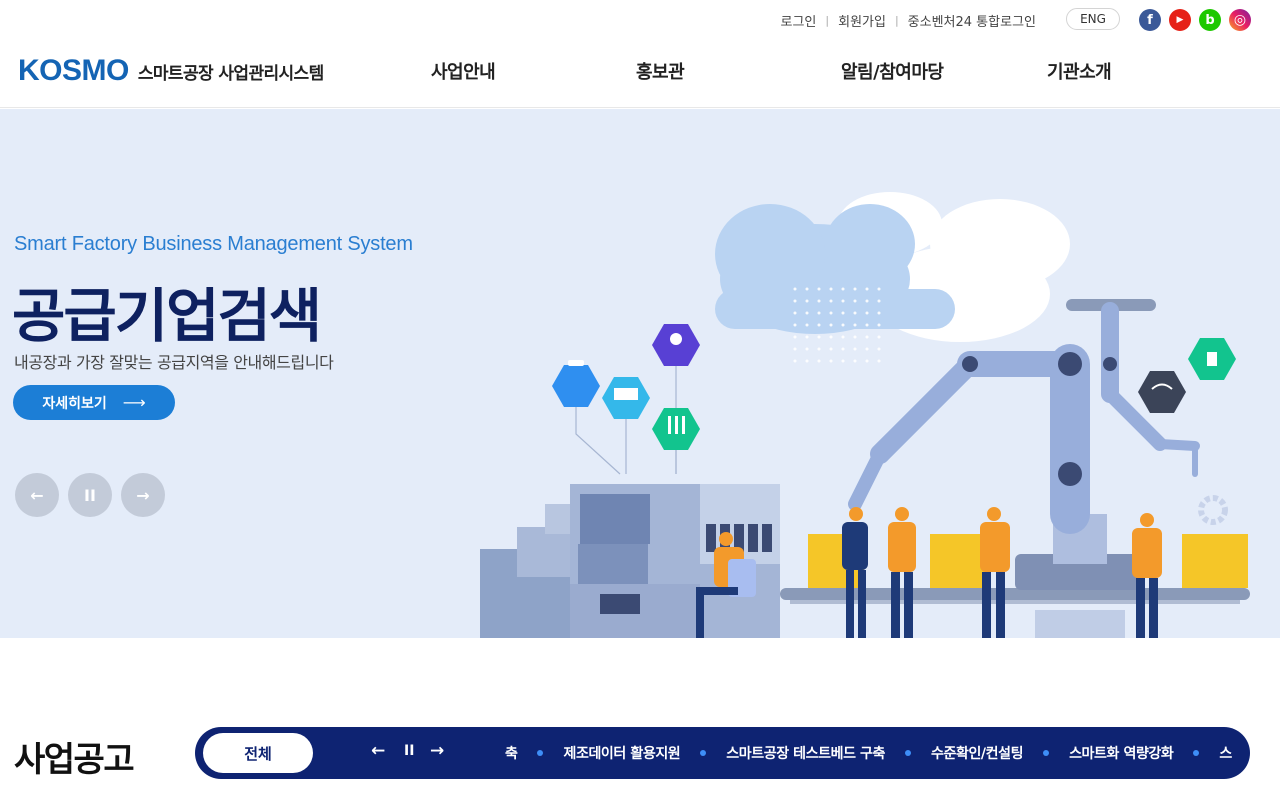 The height and width of the screenshot is (785, 1280). I want to click on signup-link: 회원가입, so click(862, 20).